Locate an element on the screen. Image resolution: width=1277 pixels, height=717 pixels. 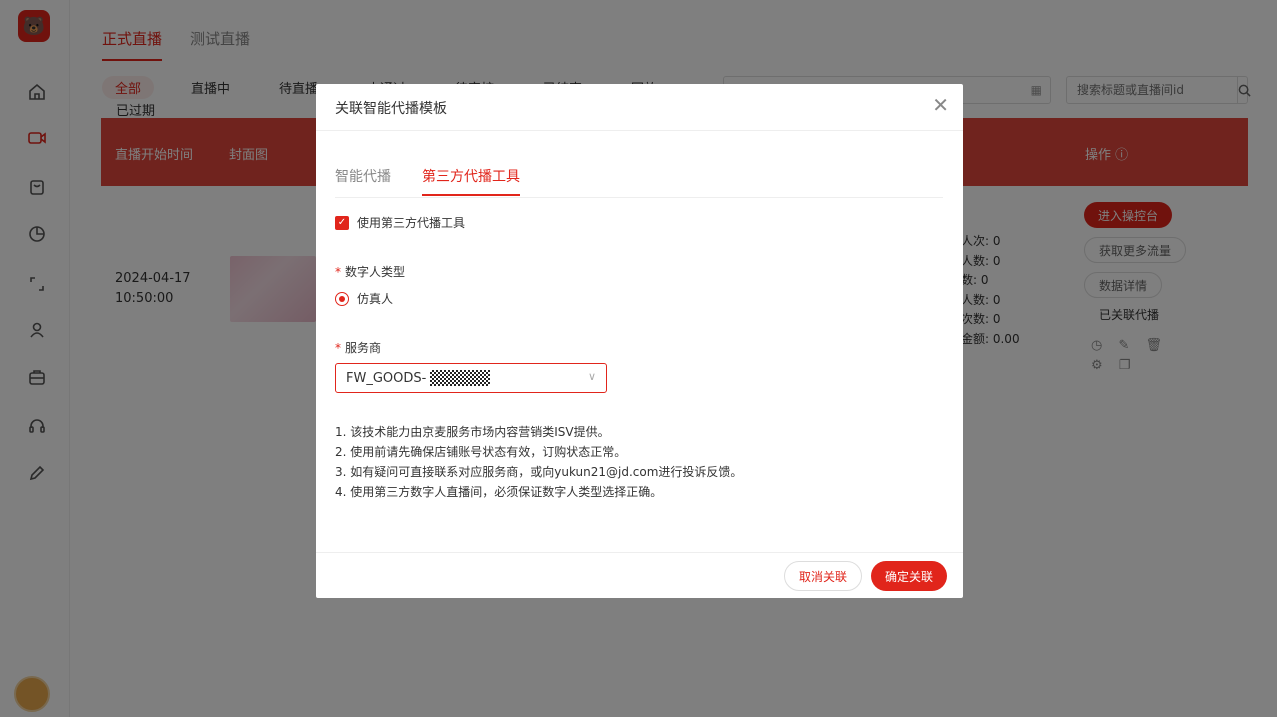
digital-type-radio is located at coordinates (342, 298).